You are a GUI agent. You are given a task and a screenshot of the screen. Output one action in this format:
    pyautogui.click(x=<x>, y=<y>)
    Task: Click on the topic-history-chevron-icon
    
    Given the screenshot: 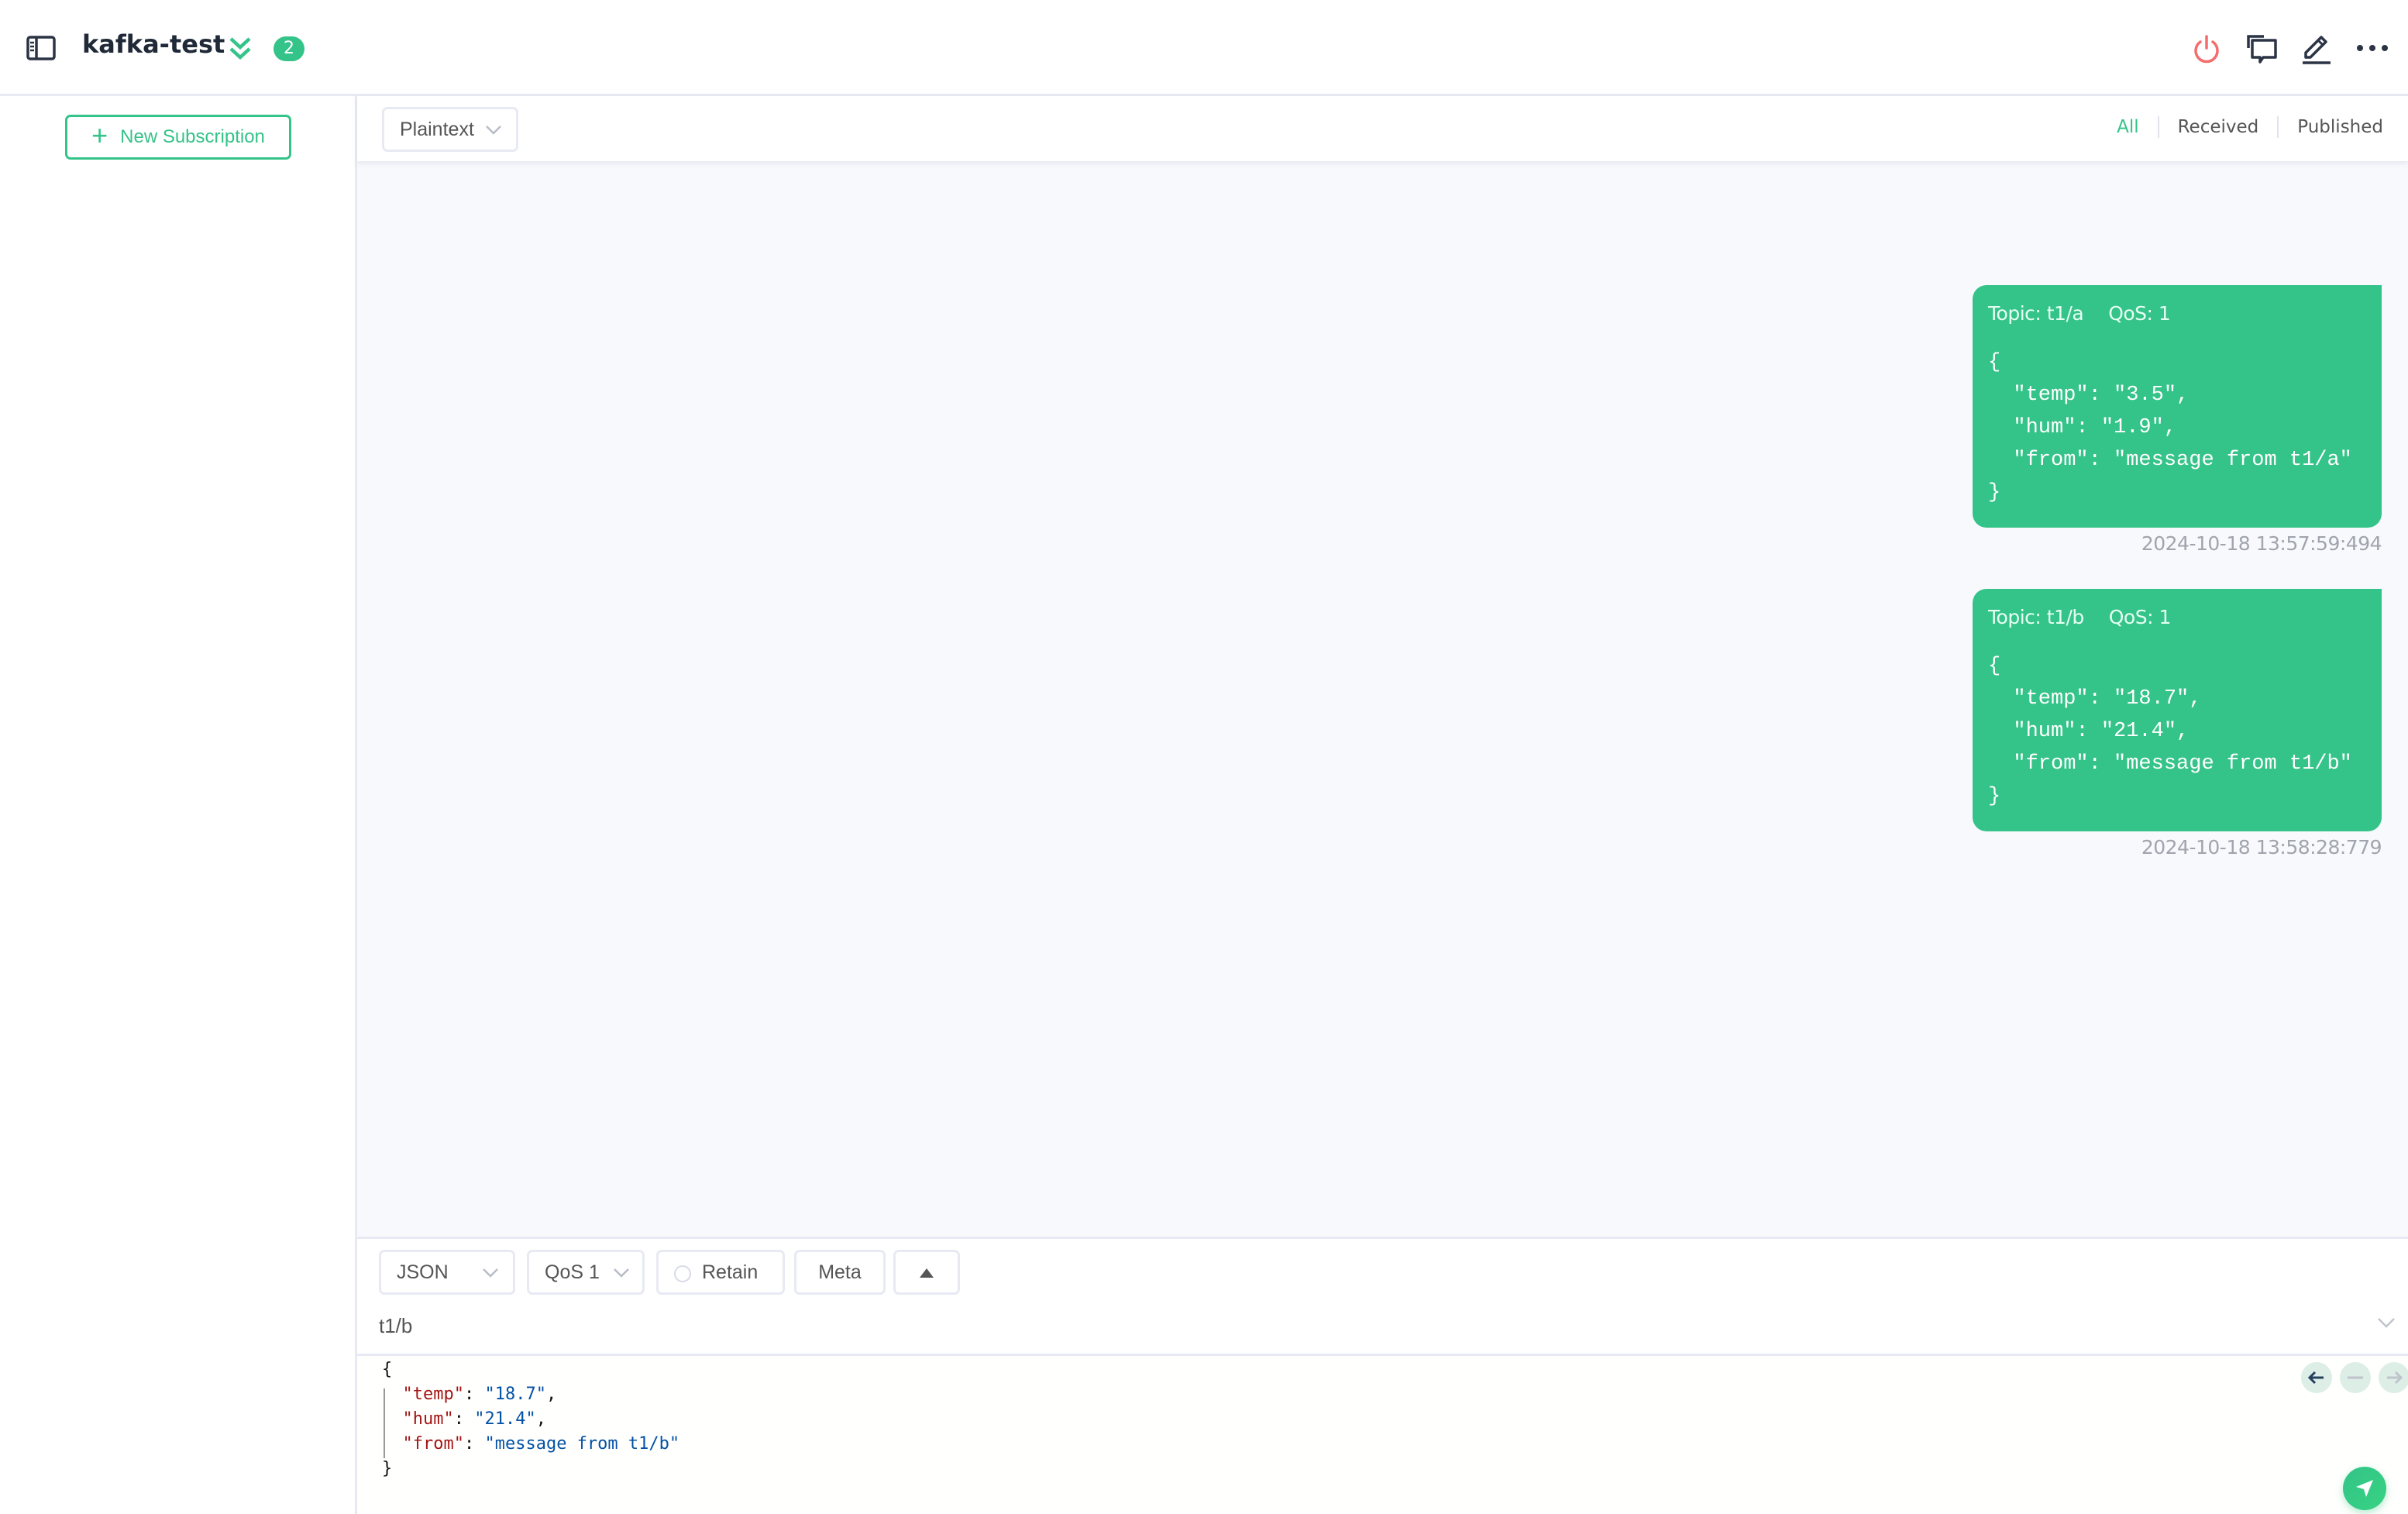 What is the action you would take?
    pyautogui.click(x=2386, y=1324)
    